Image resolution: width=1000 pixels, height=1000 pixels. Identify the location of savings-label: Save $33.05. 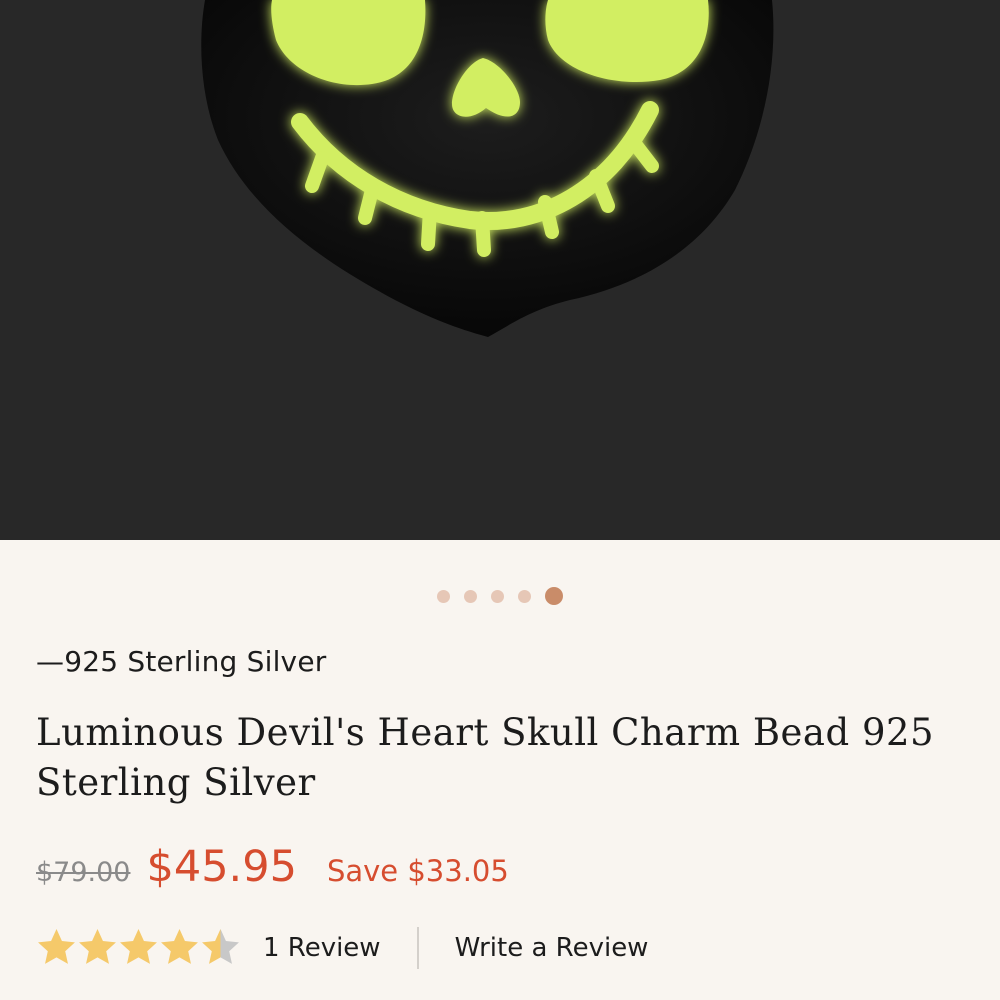
(417, 871).